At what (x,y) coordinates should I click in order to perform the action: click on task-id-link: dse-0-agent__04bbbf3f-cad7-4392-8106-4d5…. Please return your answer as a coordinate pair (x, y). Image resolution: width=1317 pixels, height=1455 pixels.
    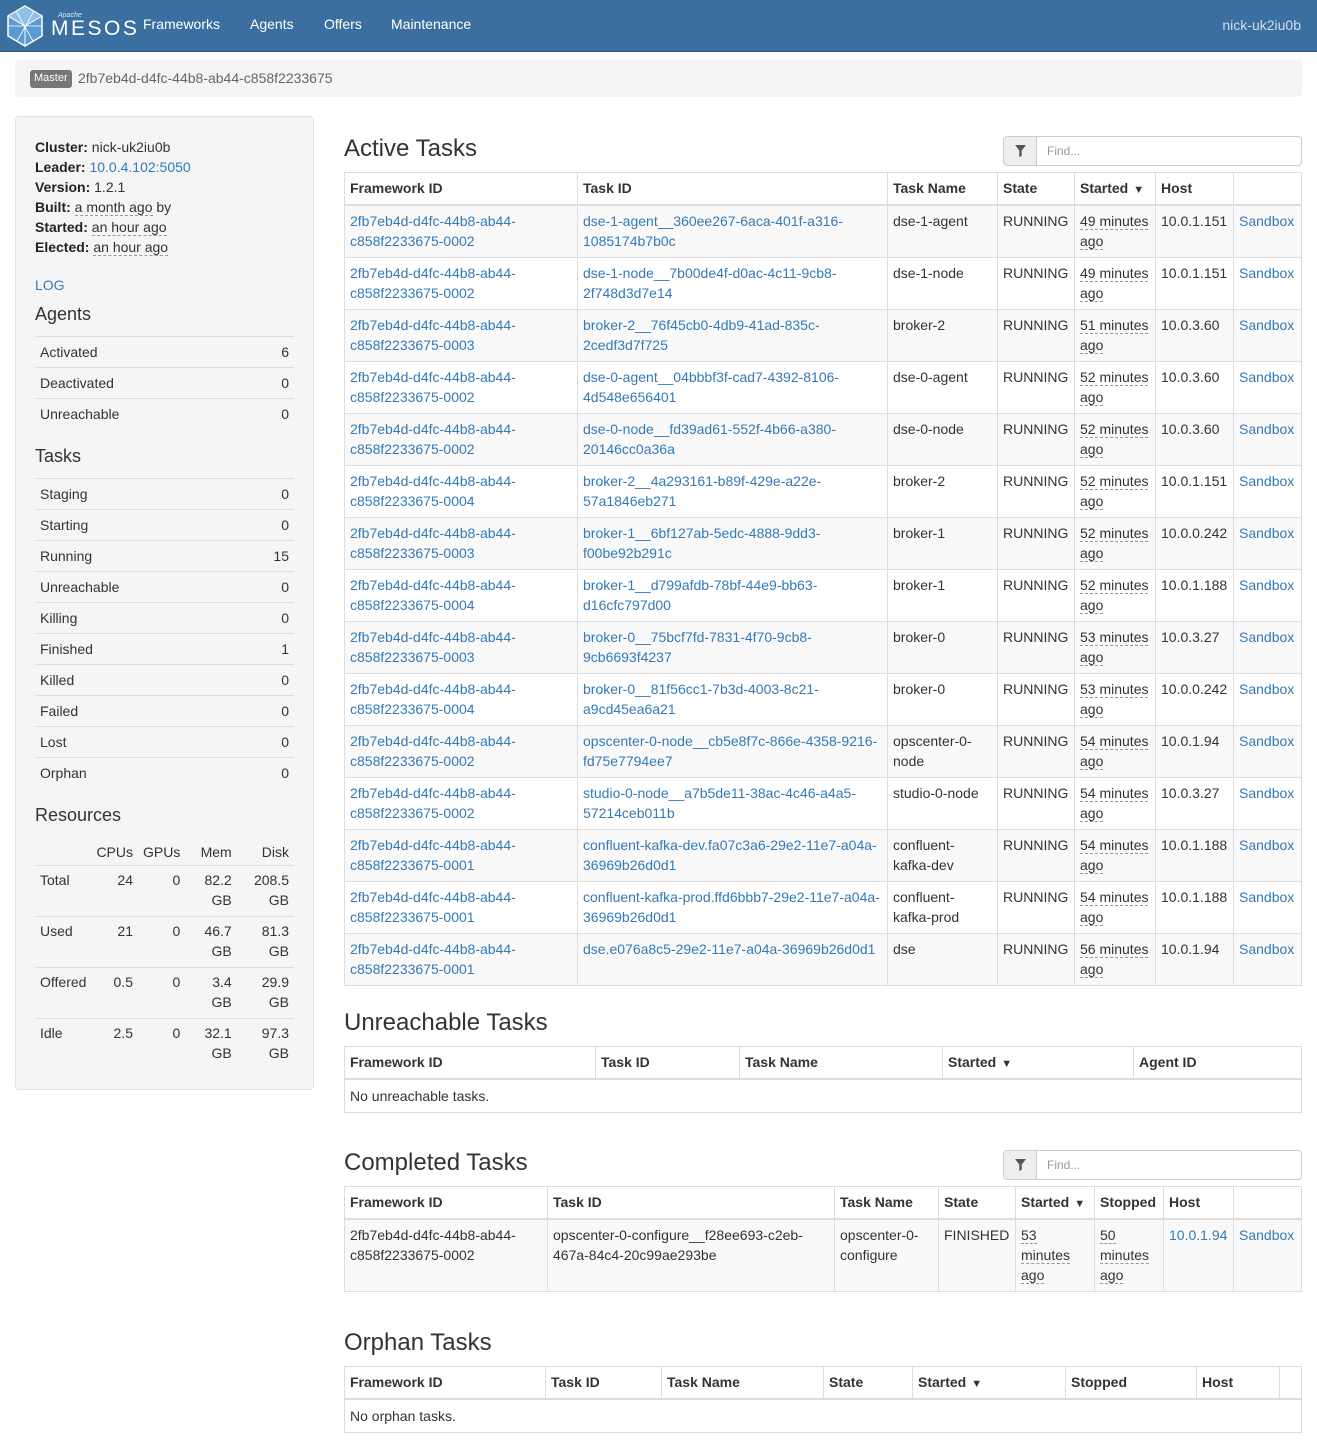
    Looking at the image, I should click on (711, 387).